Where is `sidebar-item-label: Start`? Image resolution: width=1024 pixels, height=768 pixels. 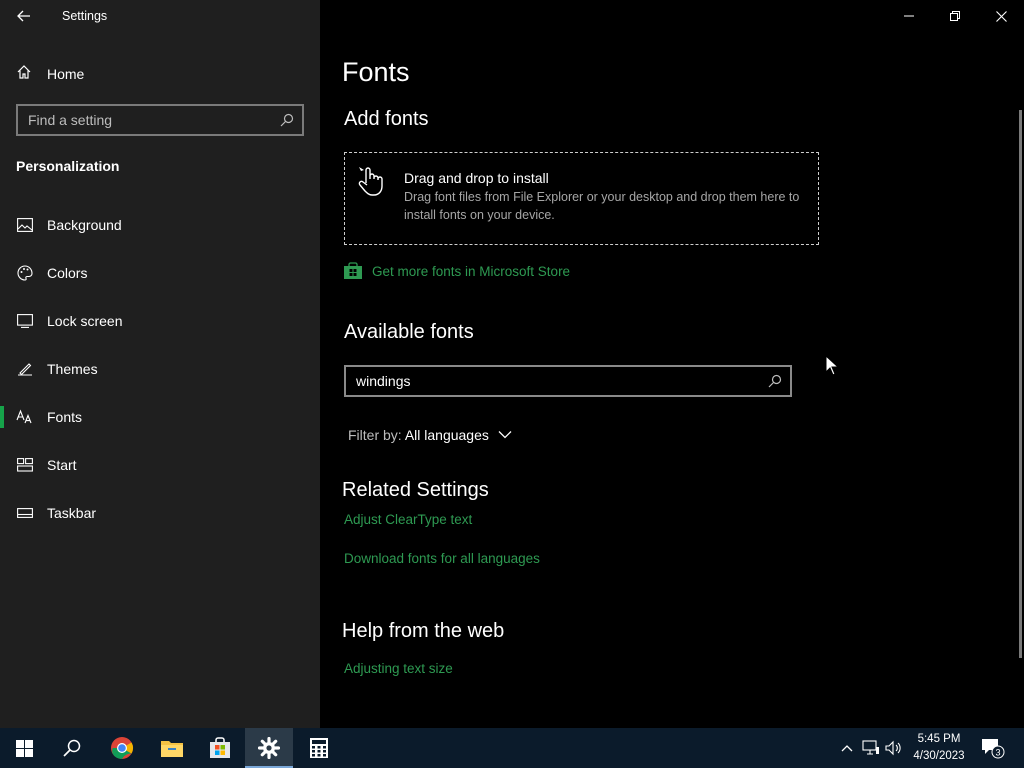
sidebar-item-label: Start is located at coordinates (62, 465).